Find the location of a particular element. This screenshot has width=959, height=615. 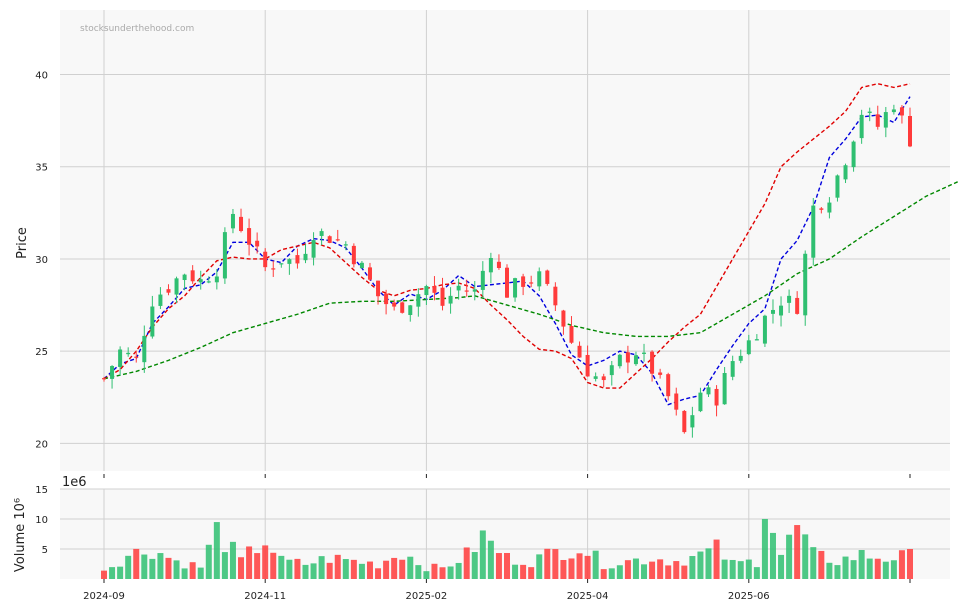

watermark: stocksunderthehood.com is located at coordinates (137, 29).